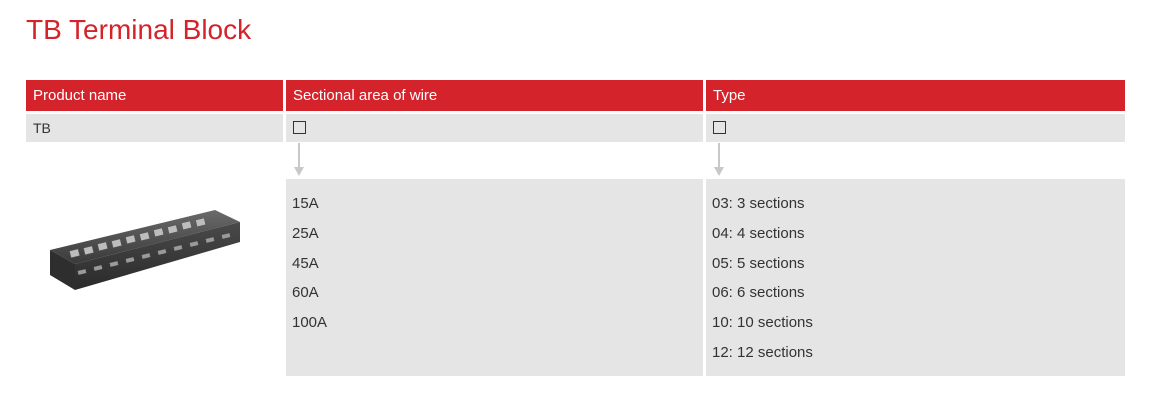 This screenshot has height=405, width=1165. I want to click on page-title: TB Terminal Block, so click(139, 29).